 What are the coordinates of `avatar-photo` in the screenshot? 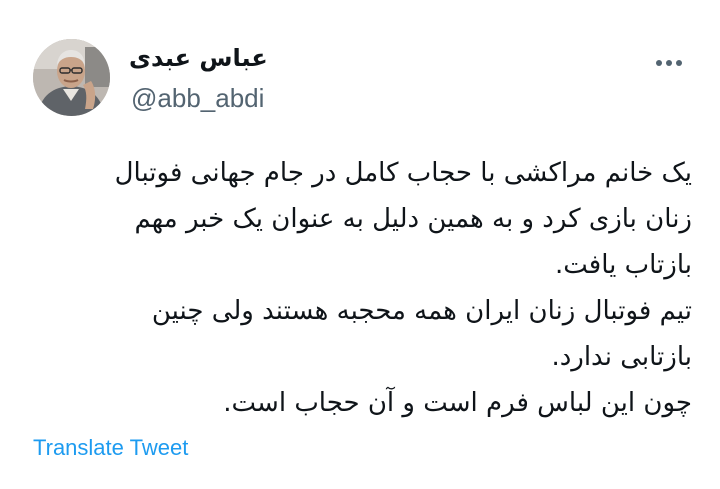 It's located at (71, 77).